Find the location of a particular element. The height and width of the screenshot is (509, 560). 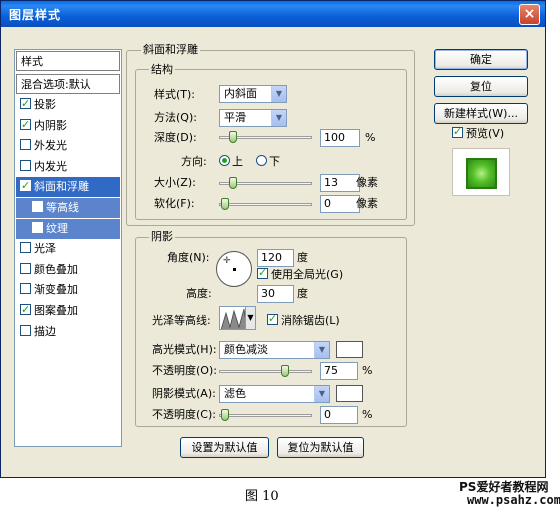

bevel-emboss-title: 斜面和浮雕 is located at coordinates (170, 49).